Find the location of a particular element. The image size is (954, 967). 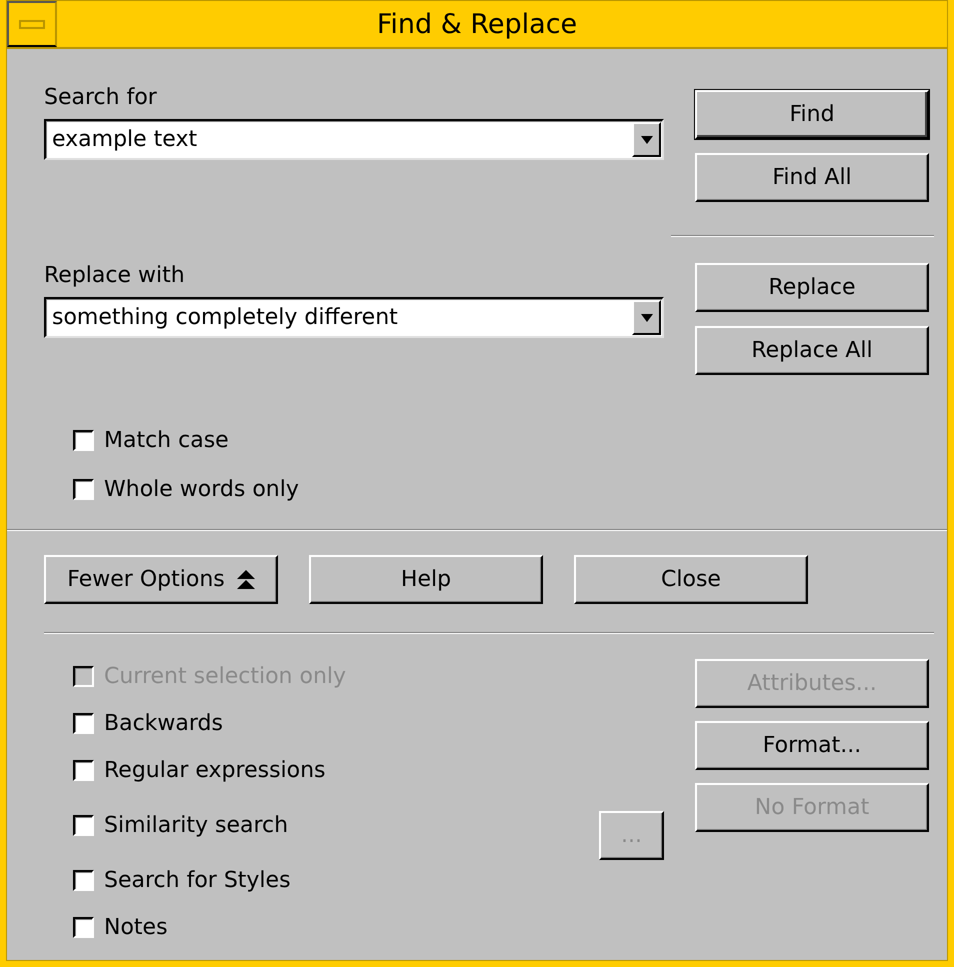

checkbox-label: Backwards is located at coordinates (163, 723).